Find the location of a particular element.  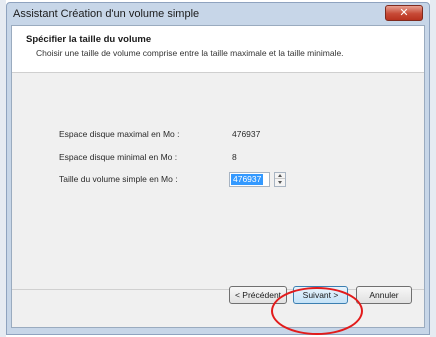

arrow-down-icon is located at coordinates (280, 182).